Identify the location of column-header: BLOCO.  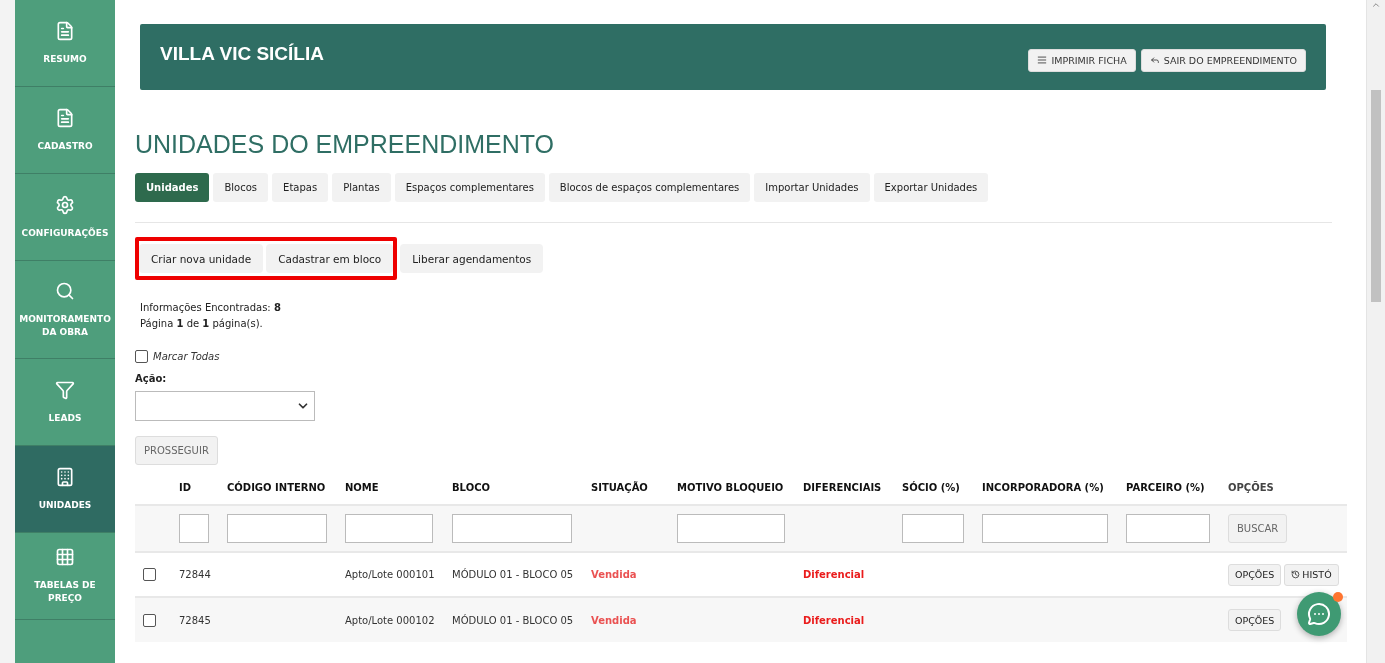
(471, 487).